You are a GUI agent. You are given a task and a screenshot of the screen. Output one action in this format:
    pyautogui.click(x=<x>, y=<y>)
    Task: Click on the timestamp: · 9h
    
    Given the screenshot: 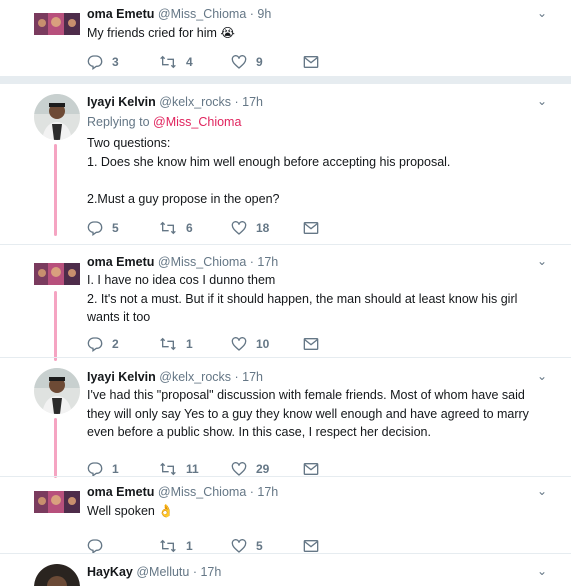 What is the action you would take?
    pyautogui.click(x=261, y=14)
    